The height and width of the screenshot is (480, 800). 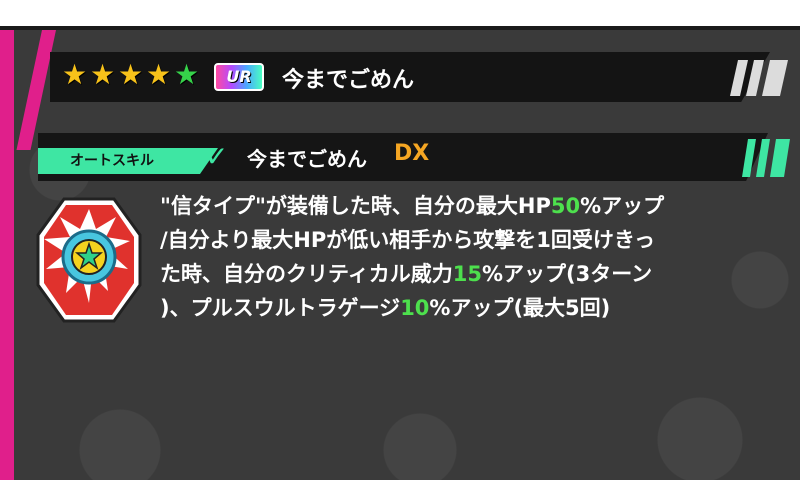 What do you see at coordinates (280, 308) in the screenshot?
I see `description-text: )、プルスウルトラゲージ` at bounding box center [280, 308].